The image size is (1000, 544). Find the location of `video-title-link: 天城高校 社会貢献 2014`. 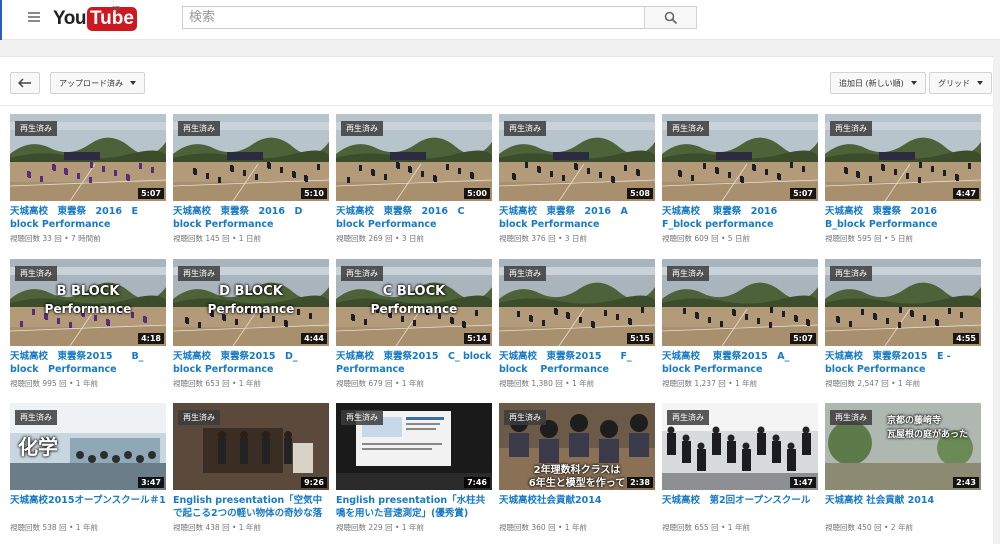

video-title-link: 天城高校 社会貢献 2014 is located at coordinates (903, 500).